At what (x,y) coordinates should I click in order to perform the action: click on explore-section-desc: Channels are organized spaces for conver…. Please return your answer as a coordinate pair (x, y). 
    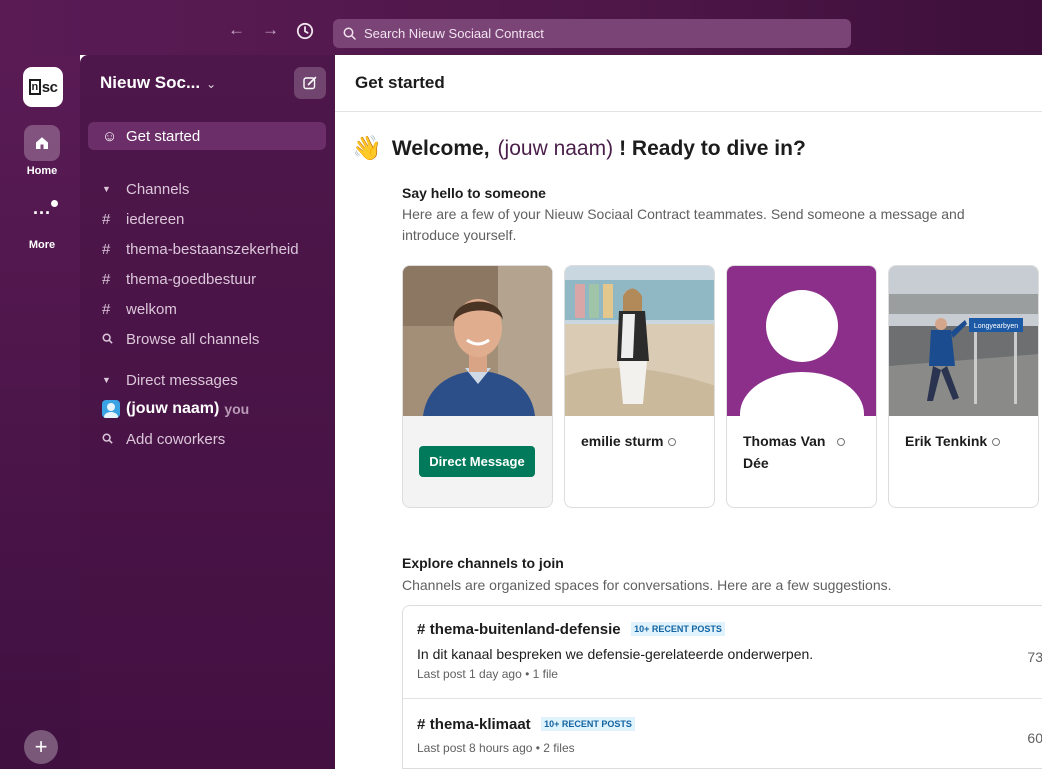
    Looking at the image, I should click on (647, 585).